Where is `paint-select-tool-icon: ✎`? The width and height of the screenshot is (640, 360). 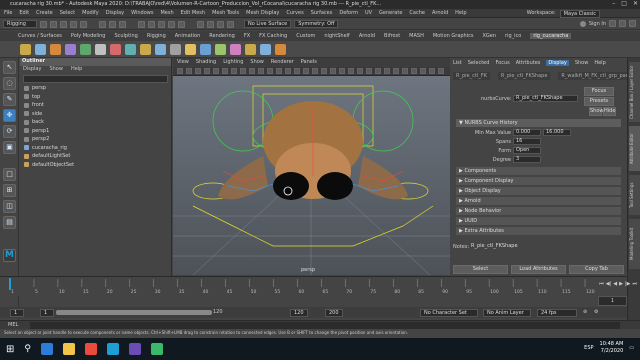 paint-select-tool-icon: ✎ is located at coordinates (9, 99).